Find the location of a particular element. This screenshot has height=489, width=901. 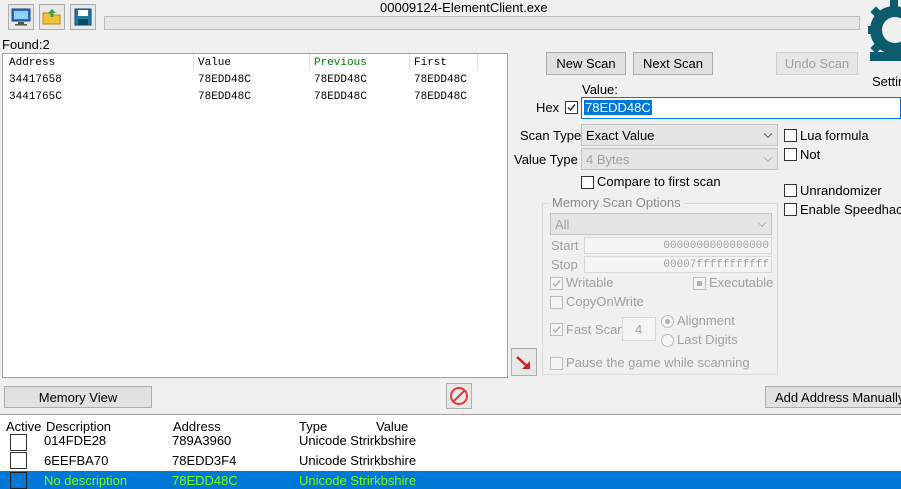

unrandomizer-checkbox is located at coordinates (790, 190).